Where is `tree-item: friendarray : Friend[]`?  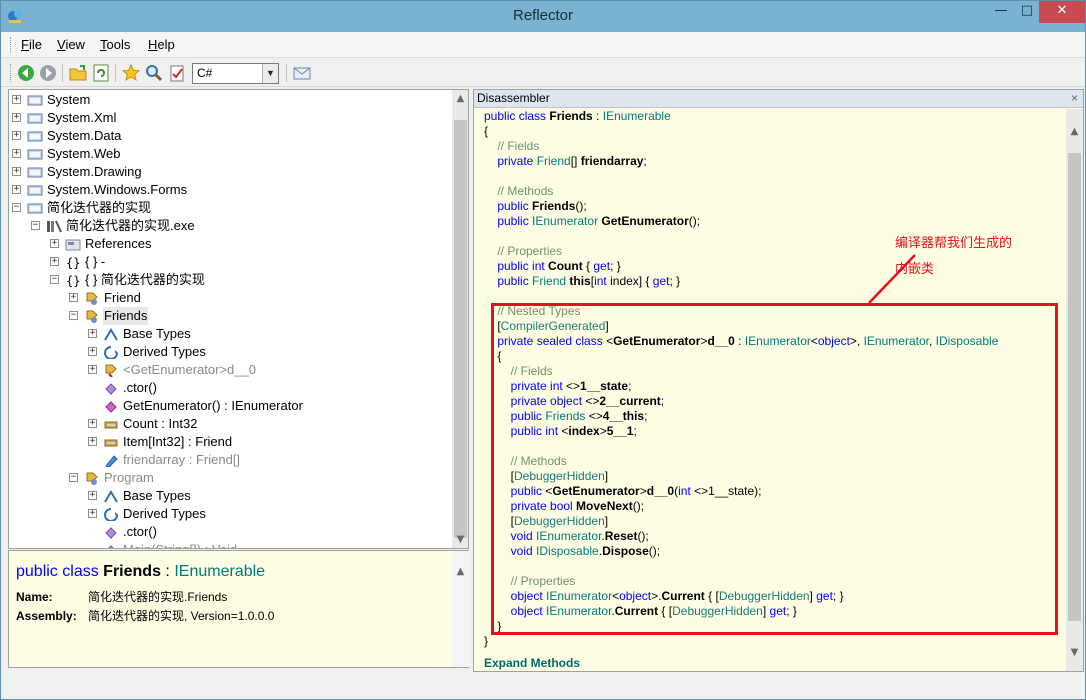 tree-item: friendarray : Friend[] is located at coordinates (229, 460).